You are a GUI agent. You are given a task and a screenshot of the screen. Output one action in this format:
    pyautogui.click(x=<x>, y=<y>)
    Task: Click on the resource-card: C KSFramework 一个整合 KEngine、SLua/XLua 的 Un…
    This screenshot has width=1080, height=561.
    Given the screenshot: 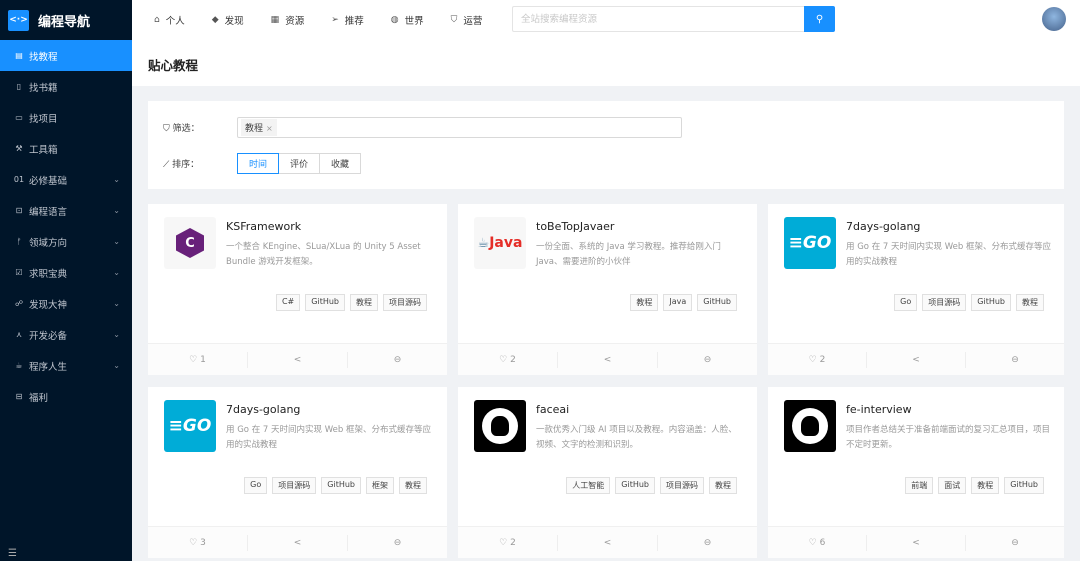 What is the action you would take?
    pyautogui.click(x=297, y=289)
    